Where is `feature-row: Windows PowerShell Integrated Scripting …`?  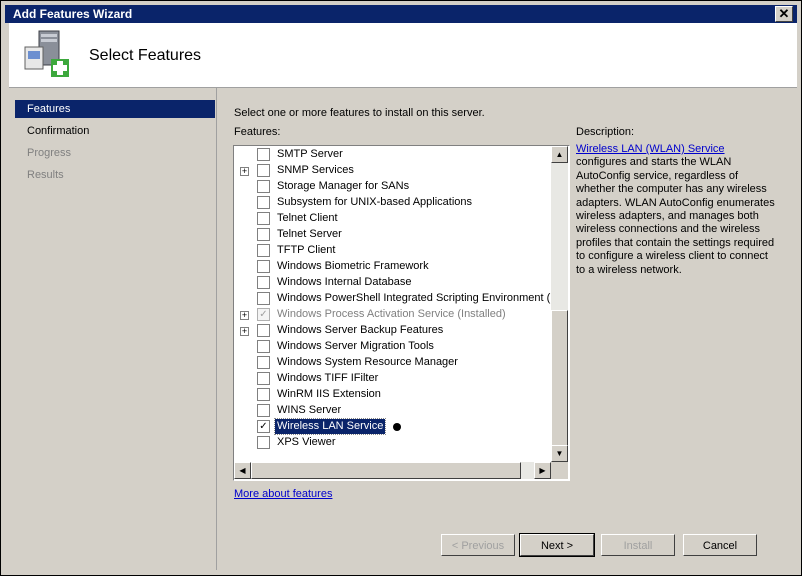 feature-row: Windows PowerShell Integrated Scripting … is located at coordinates (392, 299).